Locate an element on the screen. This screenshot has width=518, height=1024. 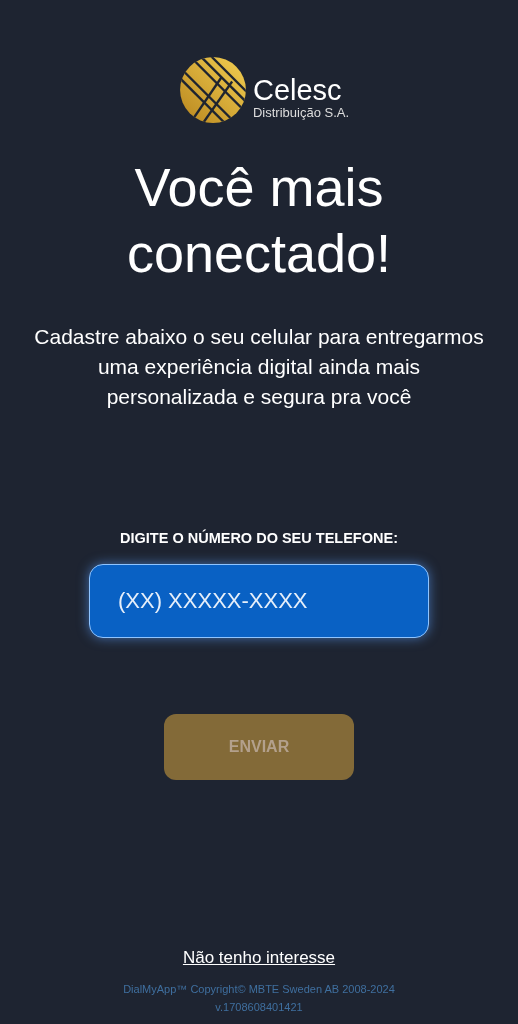
copyright-text: DialMyApp™ Copyright© MBTE Sweden AB 2008-2024 is located at coordinates (259, 989).